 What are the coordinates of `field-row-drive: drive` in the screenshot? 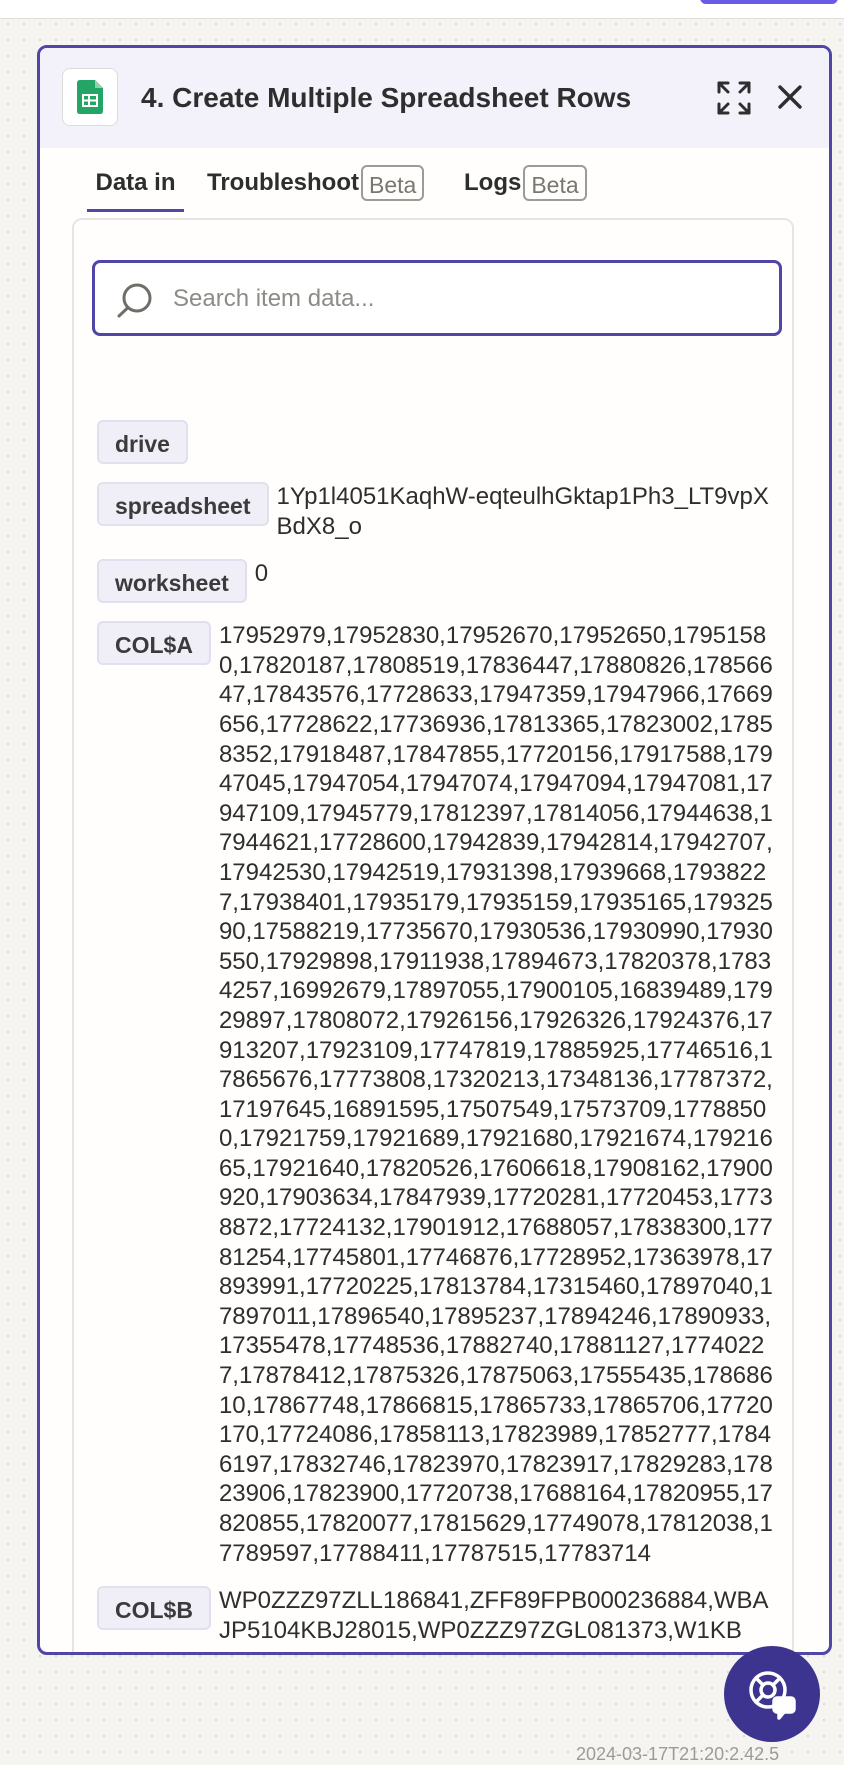 It's located at (437, 442).